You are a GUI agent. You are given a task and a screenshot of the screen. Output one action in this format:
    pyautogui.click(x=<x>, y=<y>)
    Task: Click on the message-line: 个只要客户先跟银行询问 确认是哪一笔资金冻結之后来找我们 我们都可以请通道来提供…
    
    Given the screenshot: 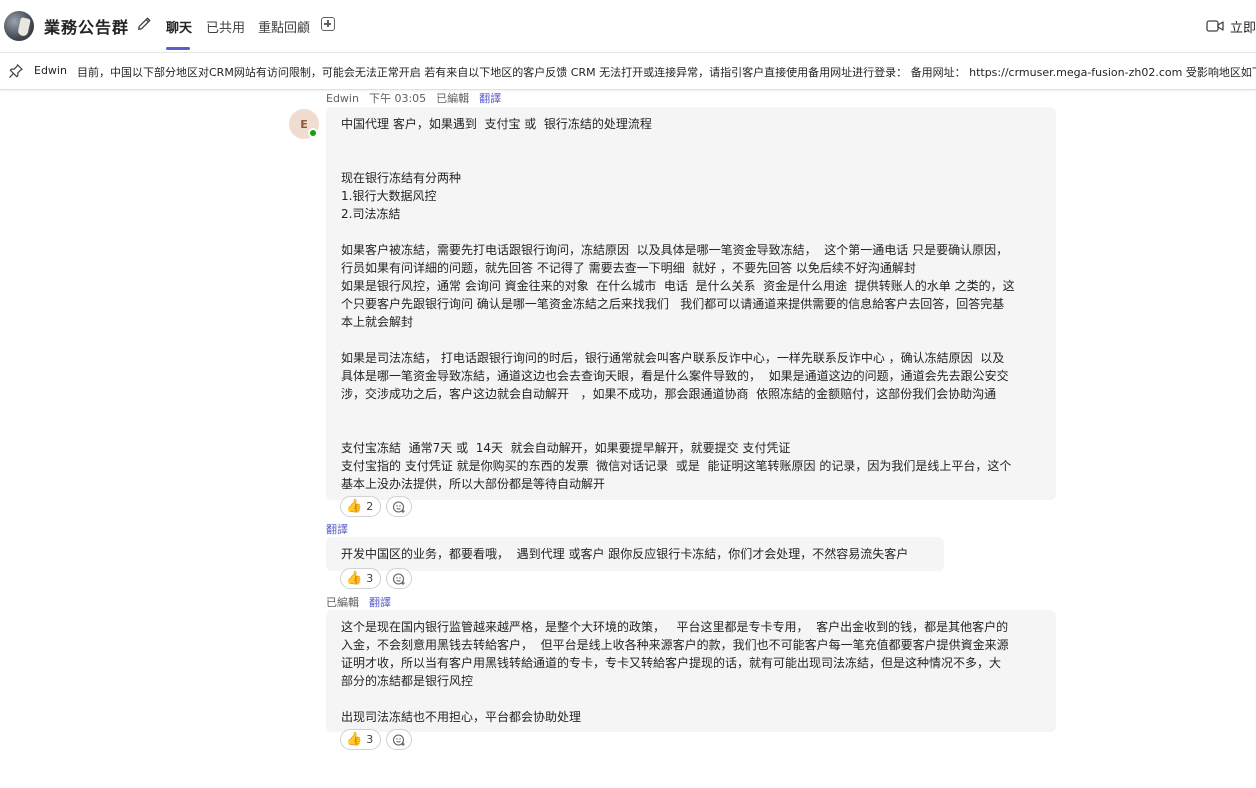 What is the action you would take?
    pyautogui.click(x=673, y=304)
    